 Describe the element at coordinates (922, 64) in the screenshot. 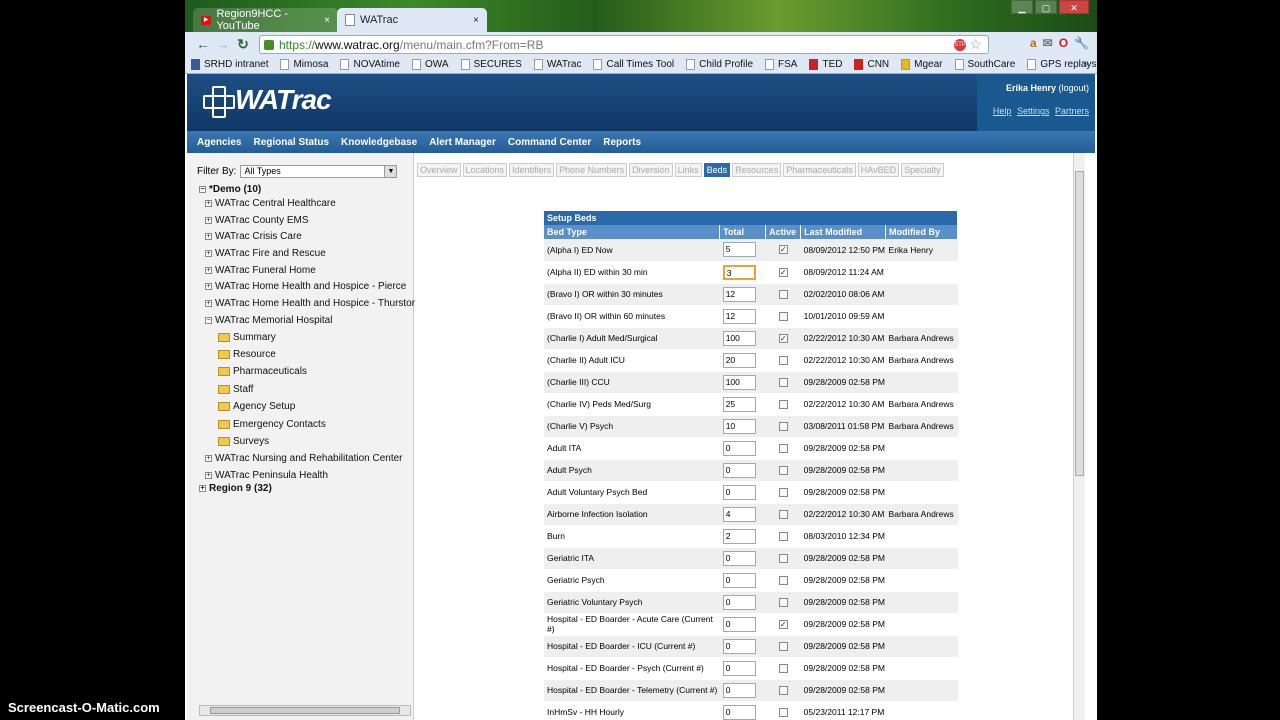

I see `bookmark-mgear: Mgear` at that location.